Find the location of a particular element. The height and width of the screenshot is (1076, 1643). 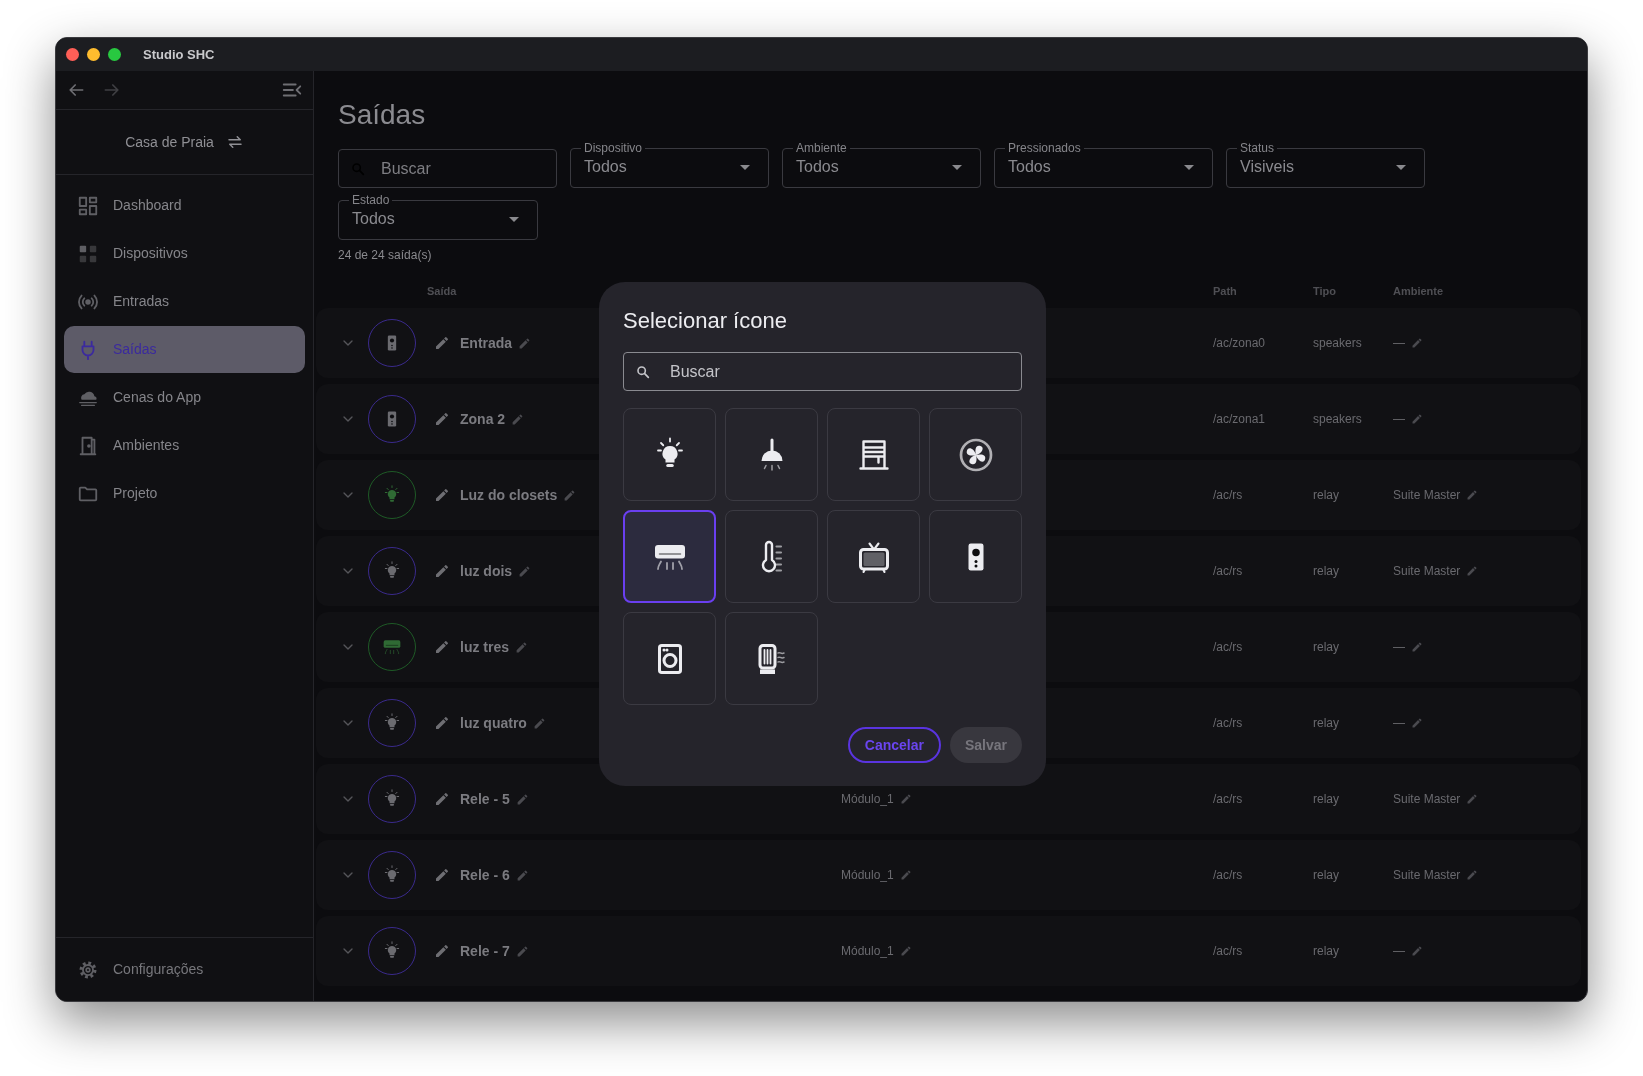

column-header: Tipo is located at coordinates (1324, 291).